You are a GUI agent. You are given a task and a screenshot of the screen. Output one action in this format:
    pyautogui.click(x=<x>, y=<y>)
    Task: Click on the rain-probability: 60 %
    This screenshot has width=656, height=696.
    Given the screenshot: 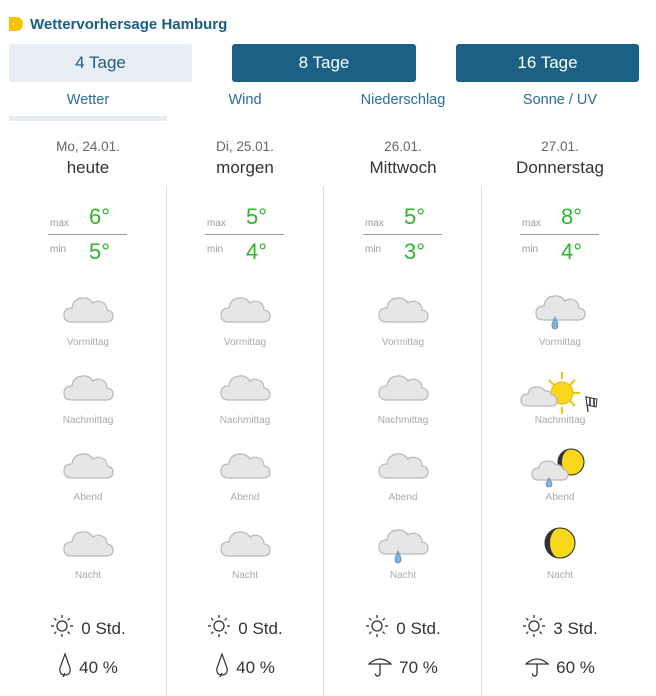 What is the action you would take?
    pyautogui.click(x=560, y=667)
    